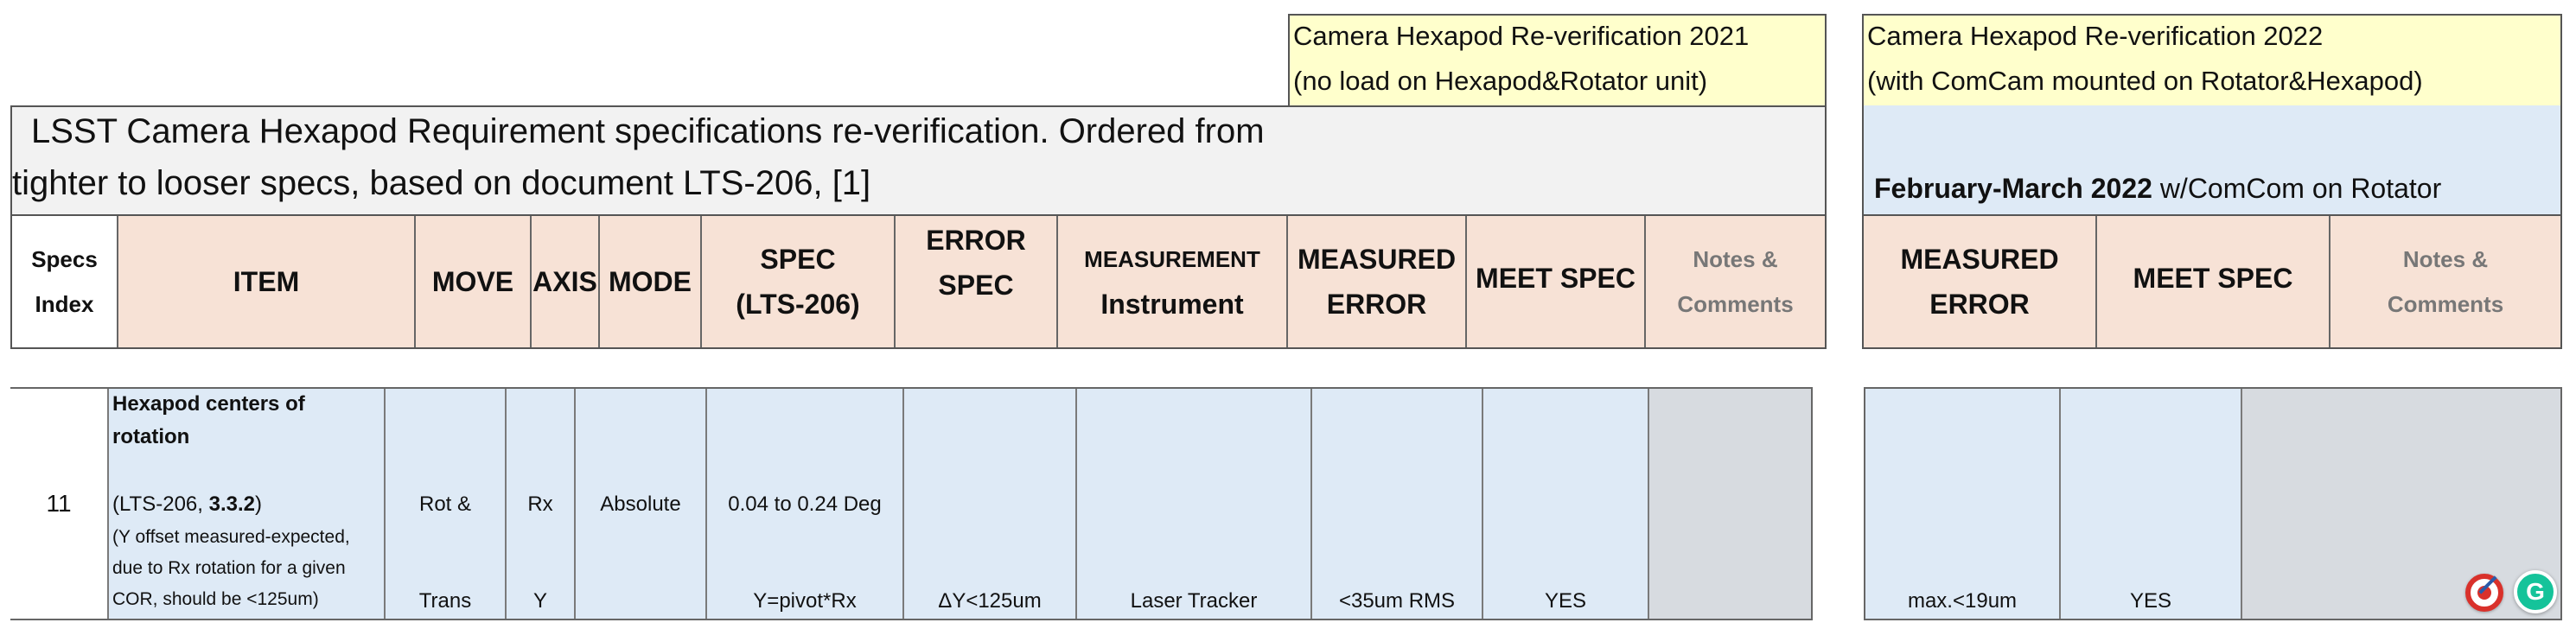 This screenshot has width=2576, height=629. What do you see at coordinates (2297, 189) in the screenshot?
I see `date-banner-rest: w/ComCom on Rotator` at bounding box center [2297, 189].